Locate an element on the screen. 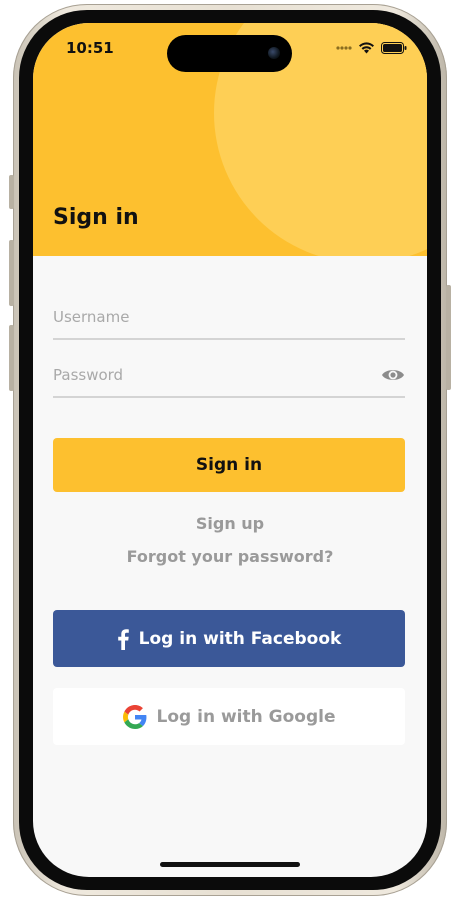 This screenshot has height=900, width=460. sign-up-link: Sign up is located at coordinates (230, 523).